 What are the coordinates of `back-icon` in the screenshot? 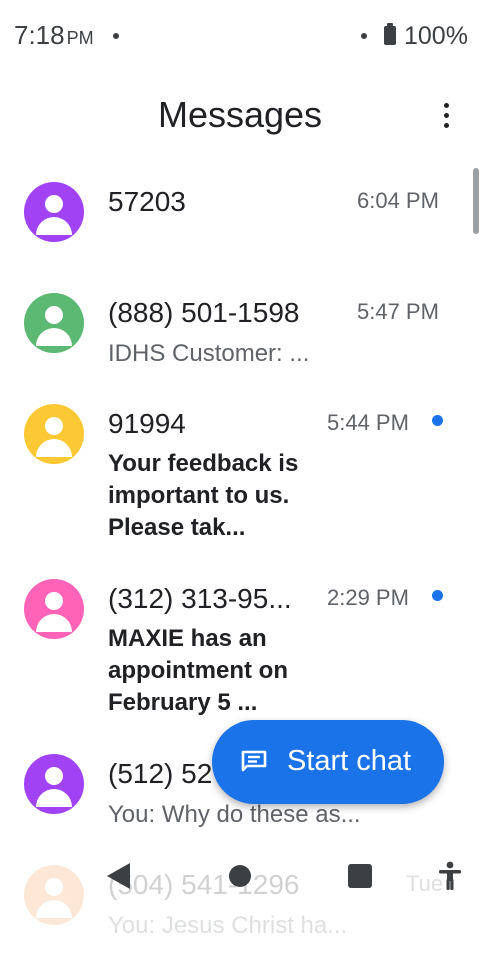 It's located at (118, 876).